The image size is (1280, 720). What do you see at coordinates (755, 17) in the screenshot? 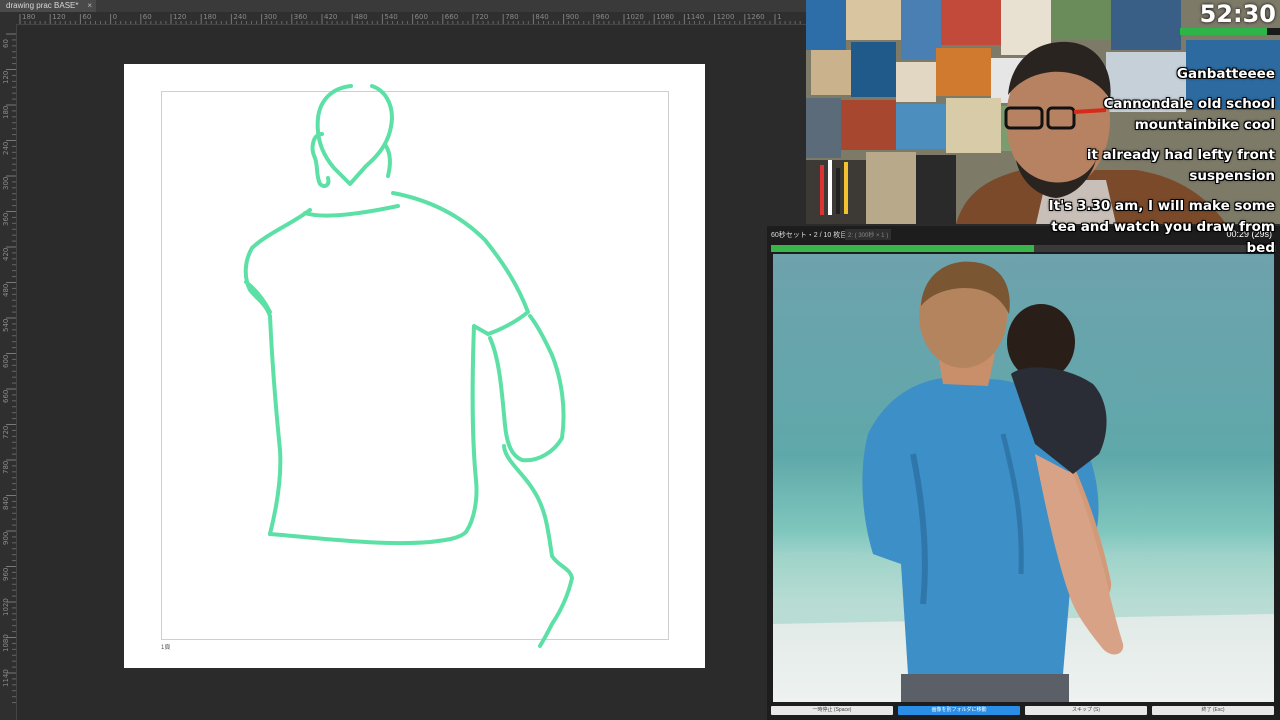
I see `ruler-tick-label: 1260` at bounding box center [755, 17].